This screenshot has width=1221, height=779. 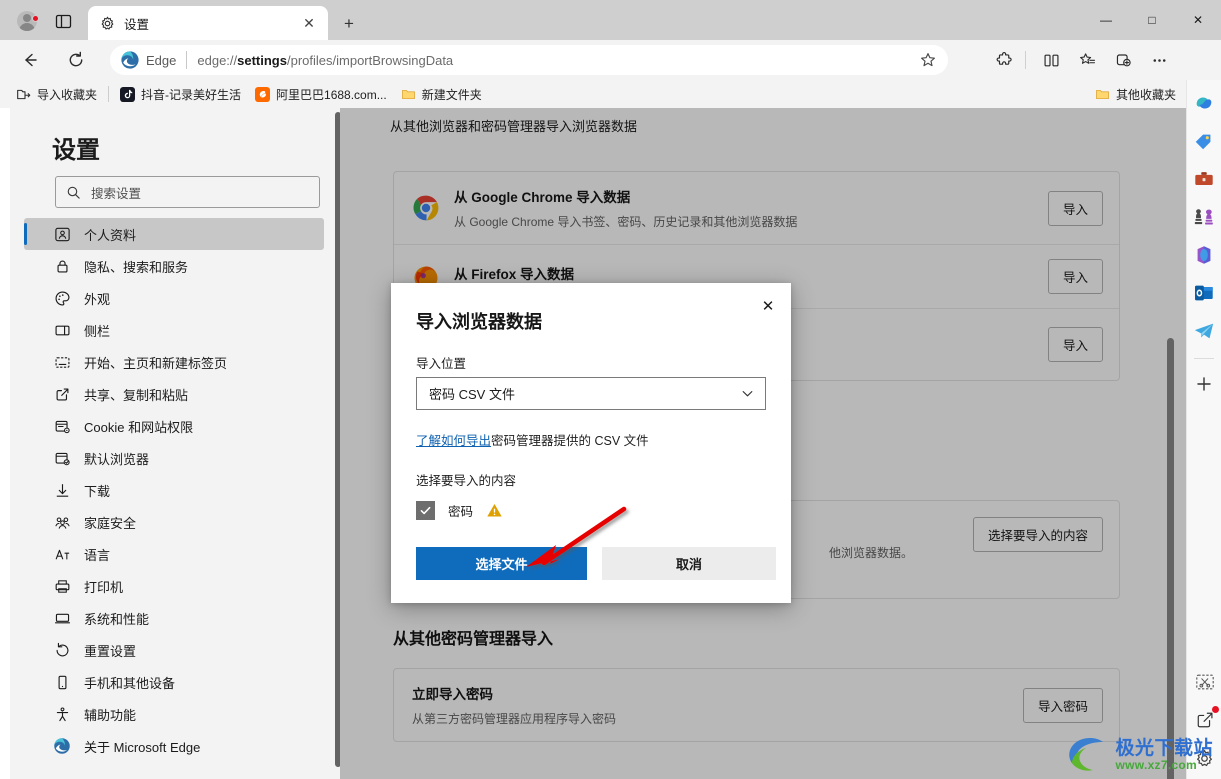 I want to click on rail-divider, so click(x=1204, y=358).